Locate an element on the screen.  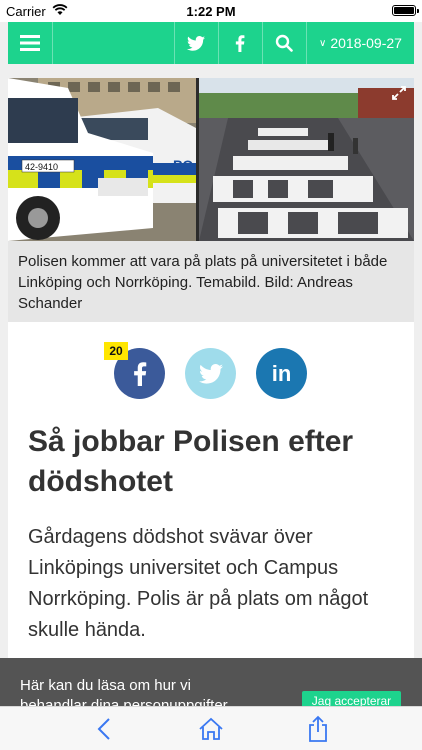
share-icon is located at coordinates (318, 729).